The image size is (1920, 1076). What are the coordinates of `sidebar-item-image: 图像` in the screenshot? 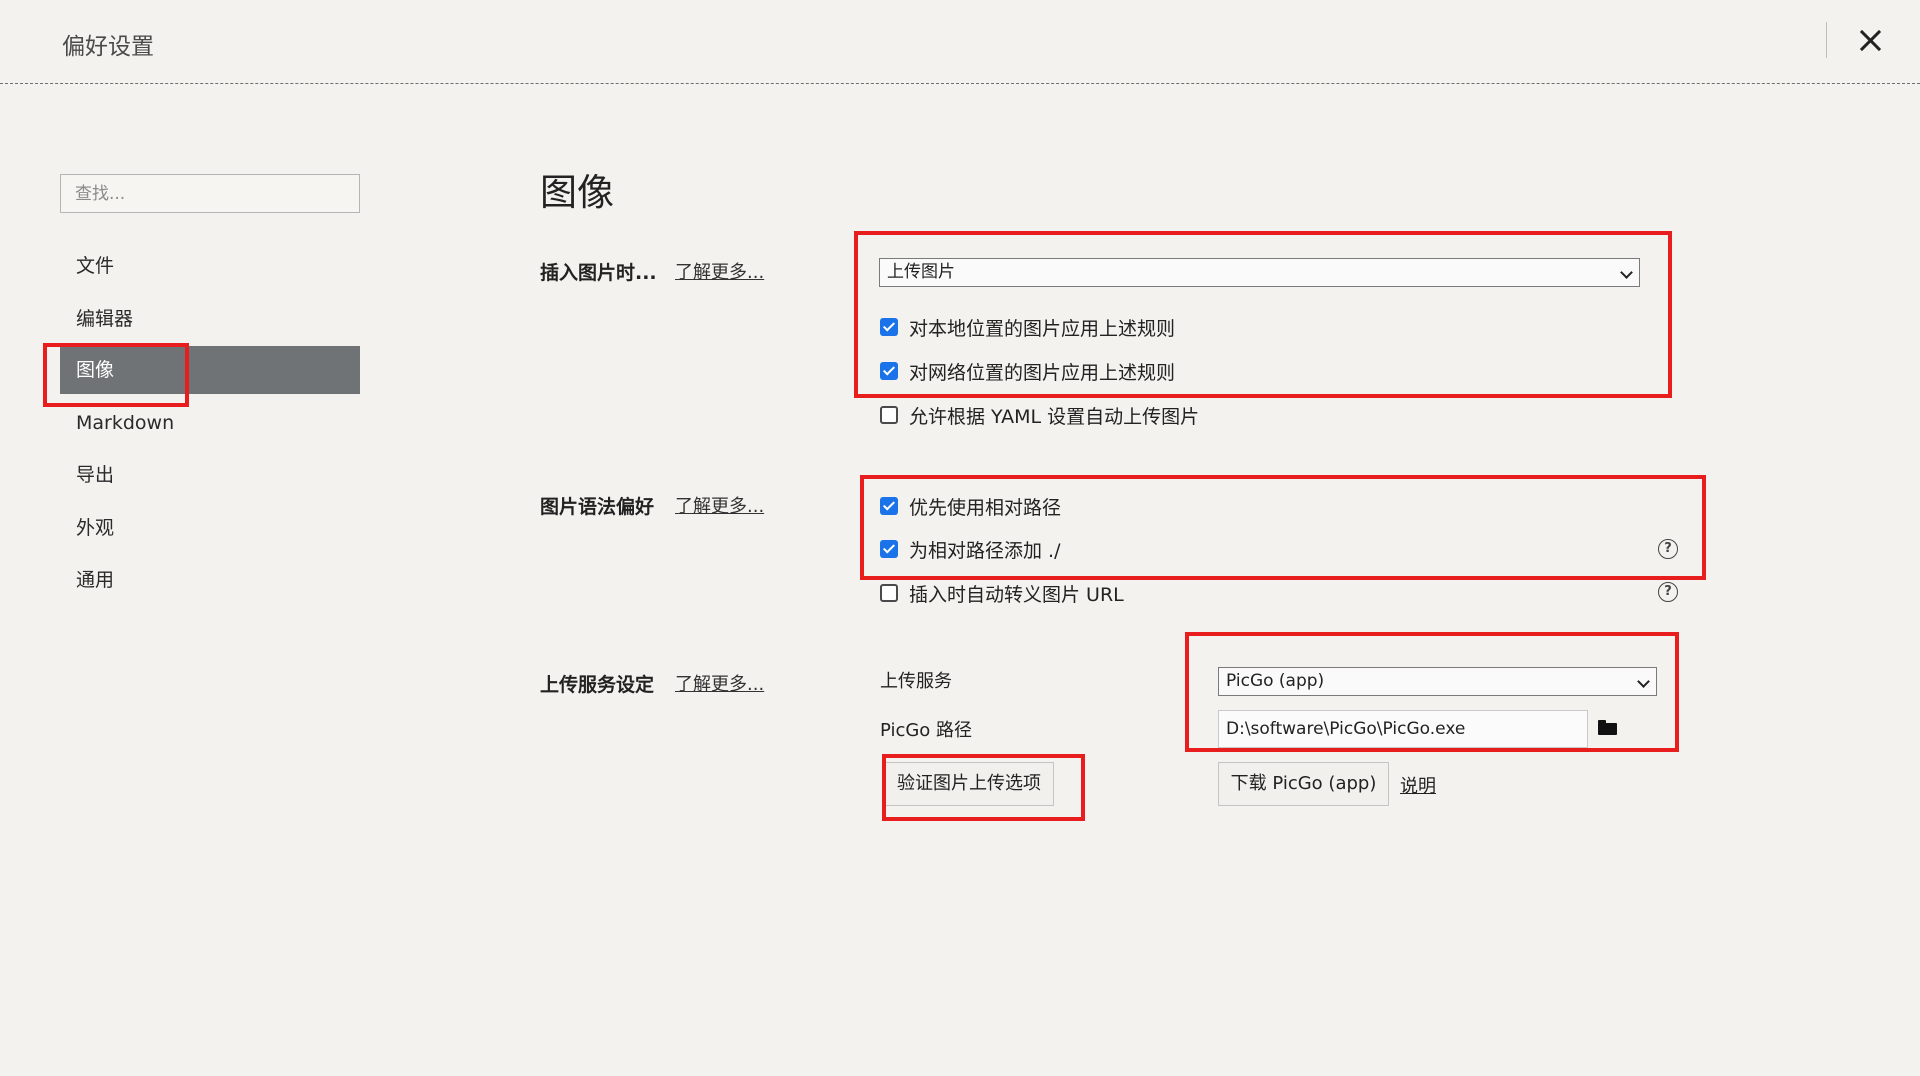 It's located at (210, 370).